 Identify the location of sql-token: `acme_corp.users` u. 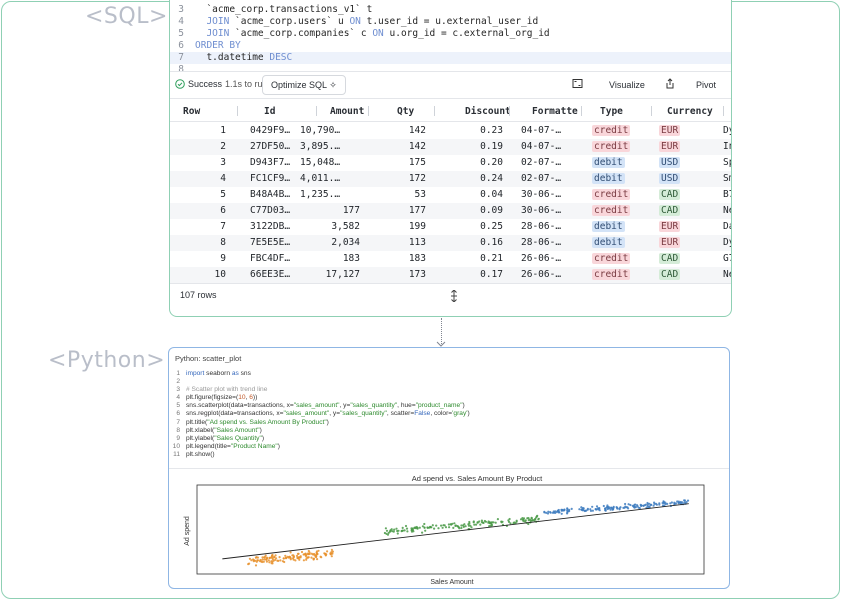
(292, 21).